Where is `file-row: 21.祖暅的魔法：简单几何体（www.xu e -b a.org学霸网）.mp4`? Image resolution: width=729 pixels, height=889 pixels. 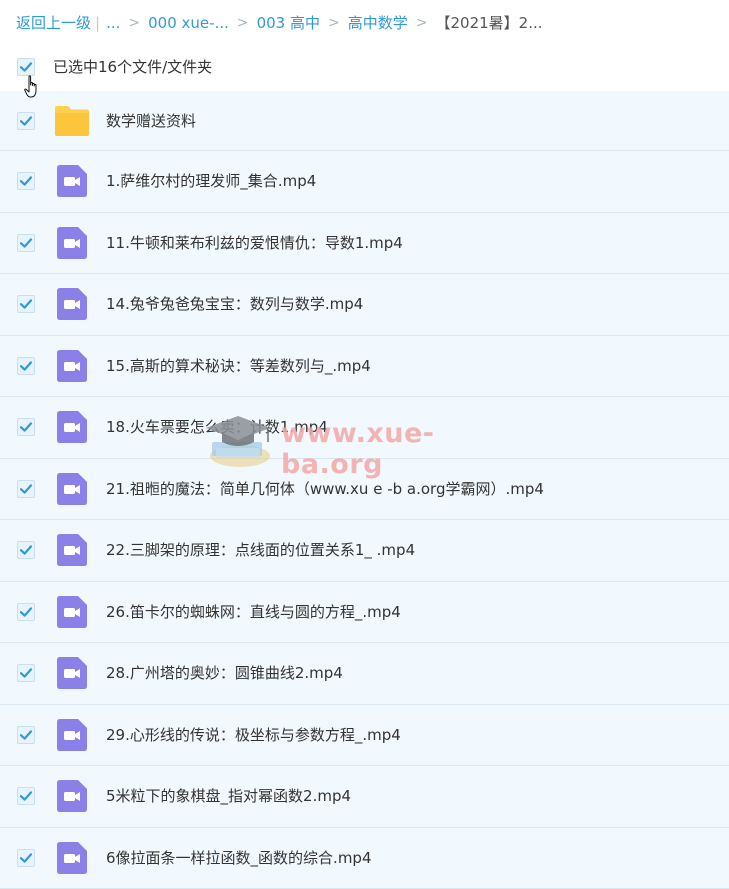 file-row: 21.祖暅的魔法：简单几何体（www.xu e -b a.org学霸网）.mp4 is located at coordinates (364, 490).